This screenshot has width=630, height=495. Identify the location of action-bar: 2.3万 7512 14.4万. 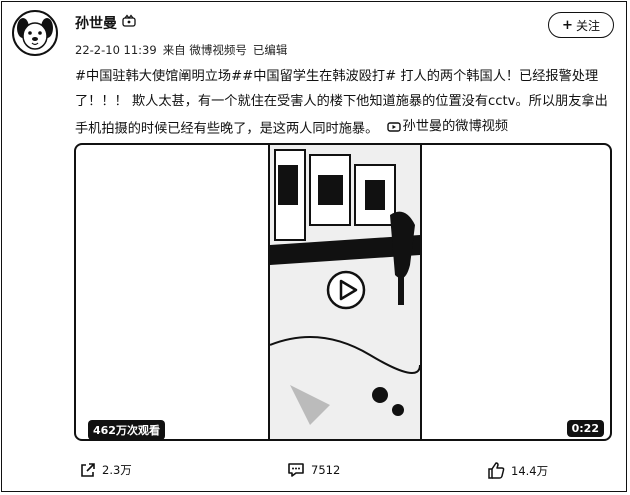
(313, 474).